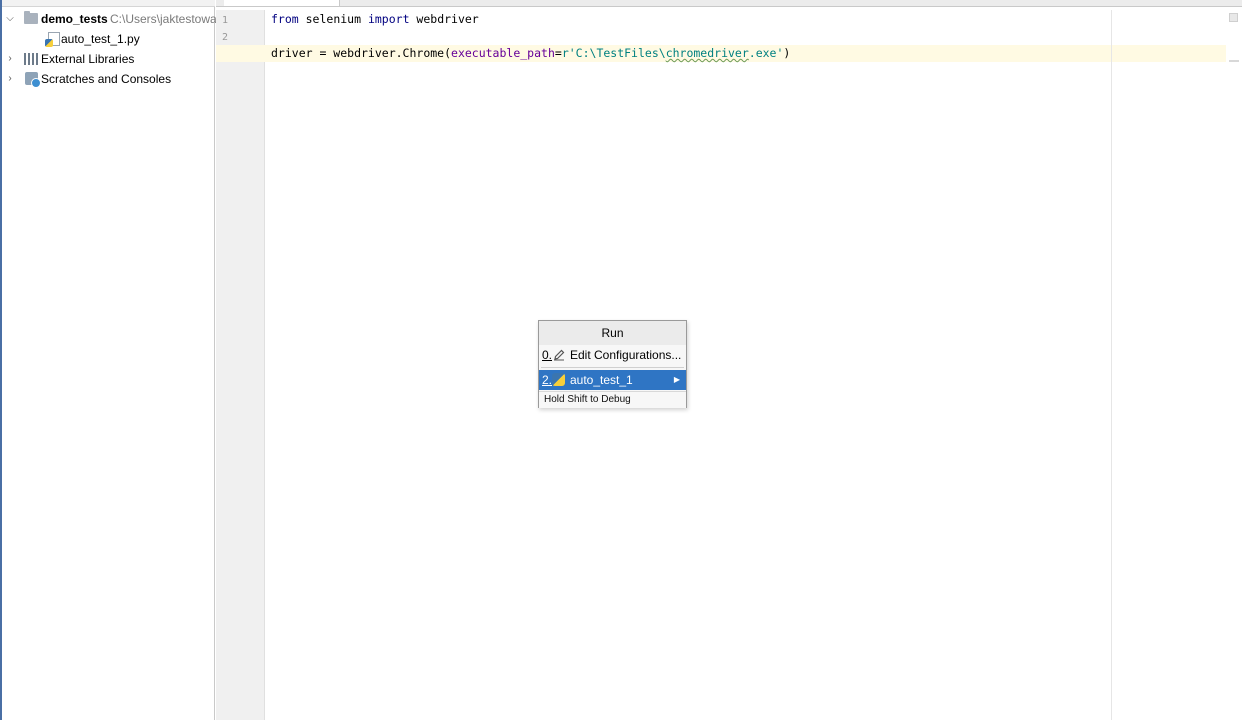 The width and height of the screenshot is (1242, 720). I want to click on project-name: demo_tests, so click(74, 19).